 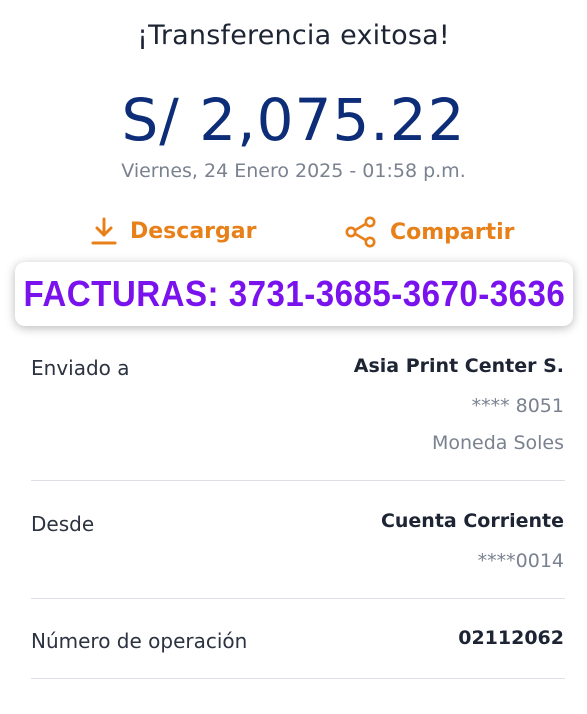 What do you see at coordinates (80, 368) in the screenshot?
I see `sent-to-label: Enviado a` at bounding box center [80, 368].